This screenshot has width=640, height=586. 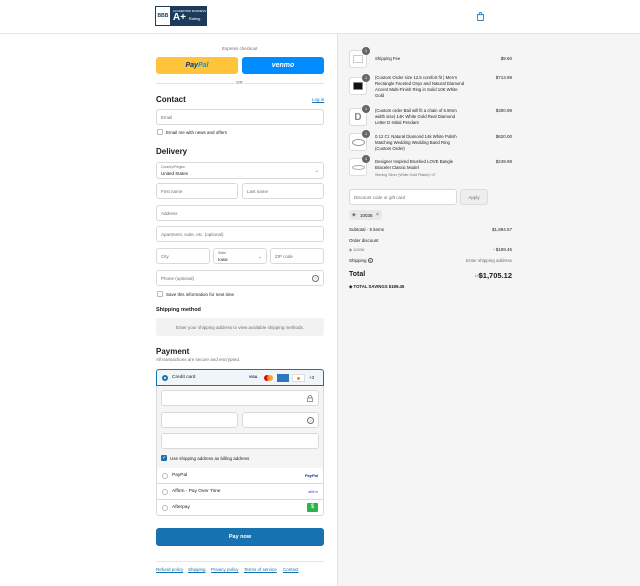 What do you see at coordinates (480, 16) in the screenshot?
I see `shopping-bag-icon` at bounding box center [480, 16].